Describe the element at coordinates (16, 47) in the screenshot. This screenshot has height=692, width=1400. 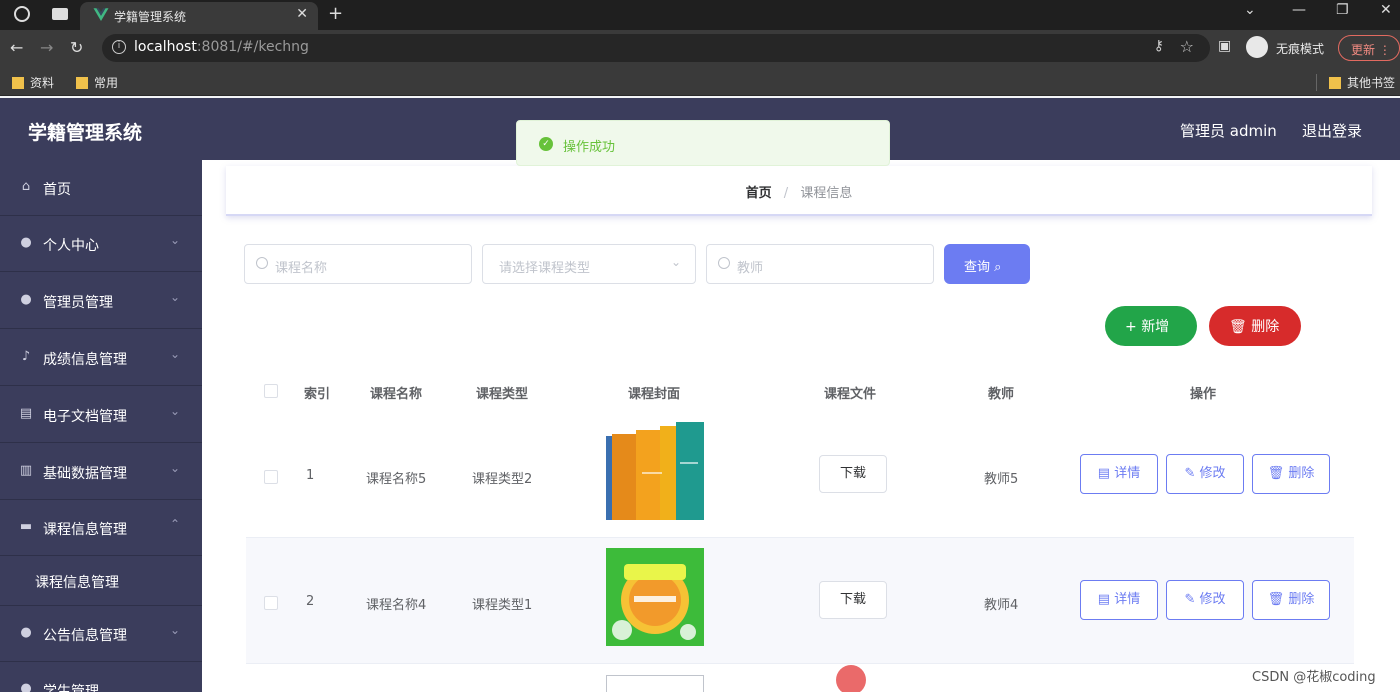
I see `back-icon: ←` at that location.